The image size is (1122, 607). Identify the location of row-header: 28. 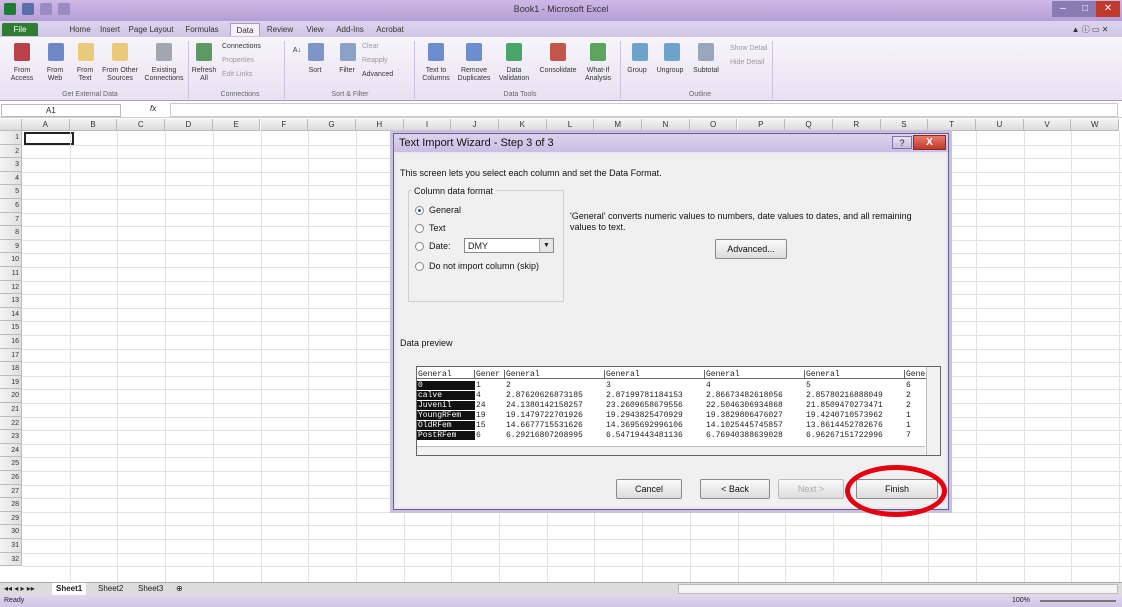
(11, 505).